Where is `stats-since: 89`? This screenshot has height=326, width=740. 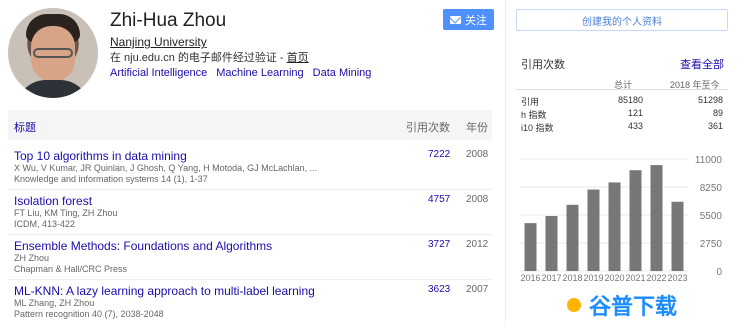
stats-since: 89 is located at coordinates (717, 113).